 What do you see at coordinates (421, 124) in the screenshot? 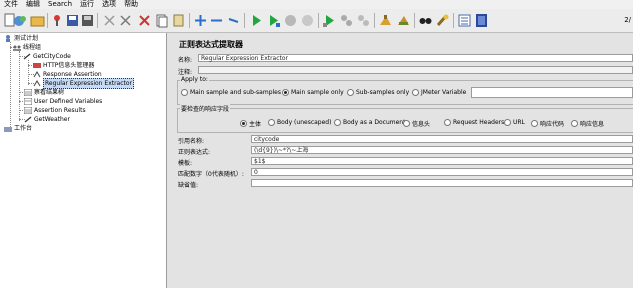
I see `radio-label: 信息头` at bounding box center [421, 124].